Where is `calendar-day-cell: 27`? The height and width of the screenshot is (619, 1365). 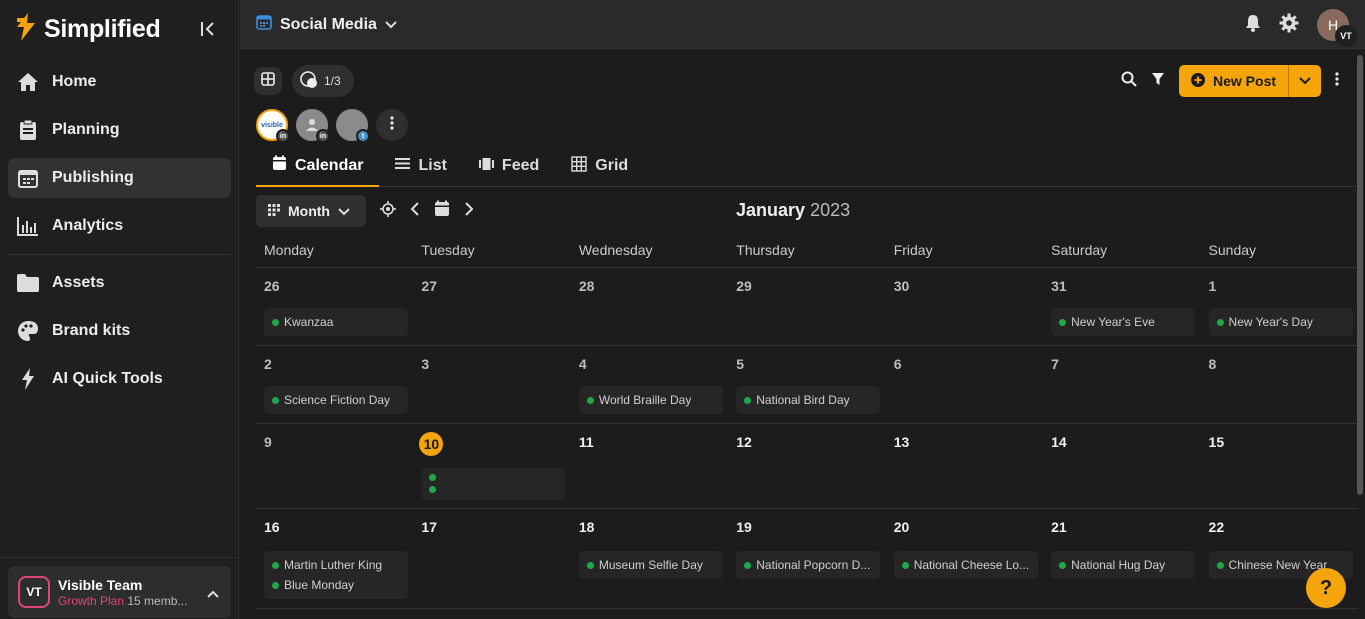
calendar-day-cell: 27 is located at coordinates (491, 306).